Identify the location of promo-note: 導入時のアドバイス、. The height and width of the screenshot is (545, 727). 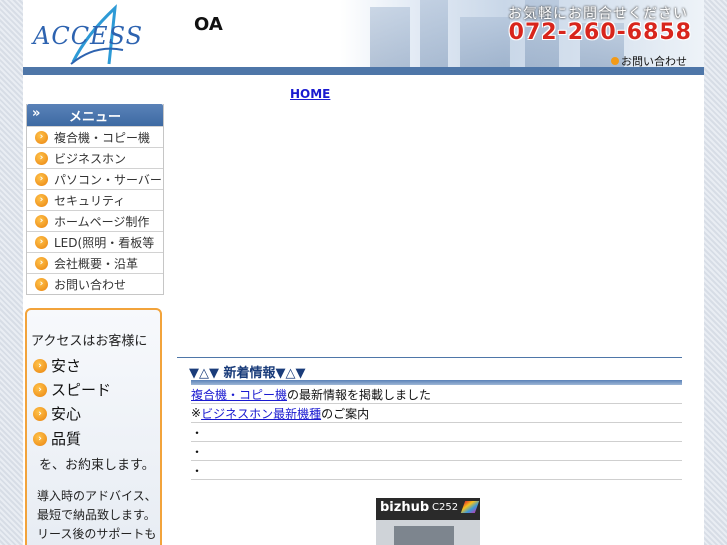
(97, 496).